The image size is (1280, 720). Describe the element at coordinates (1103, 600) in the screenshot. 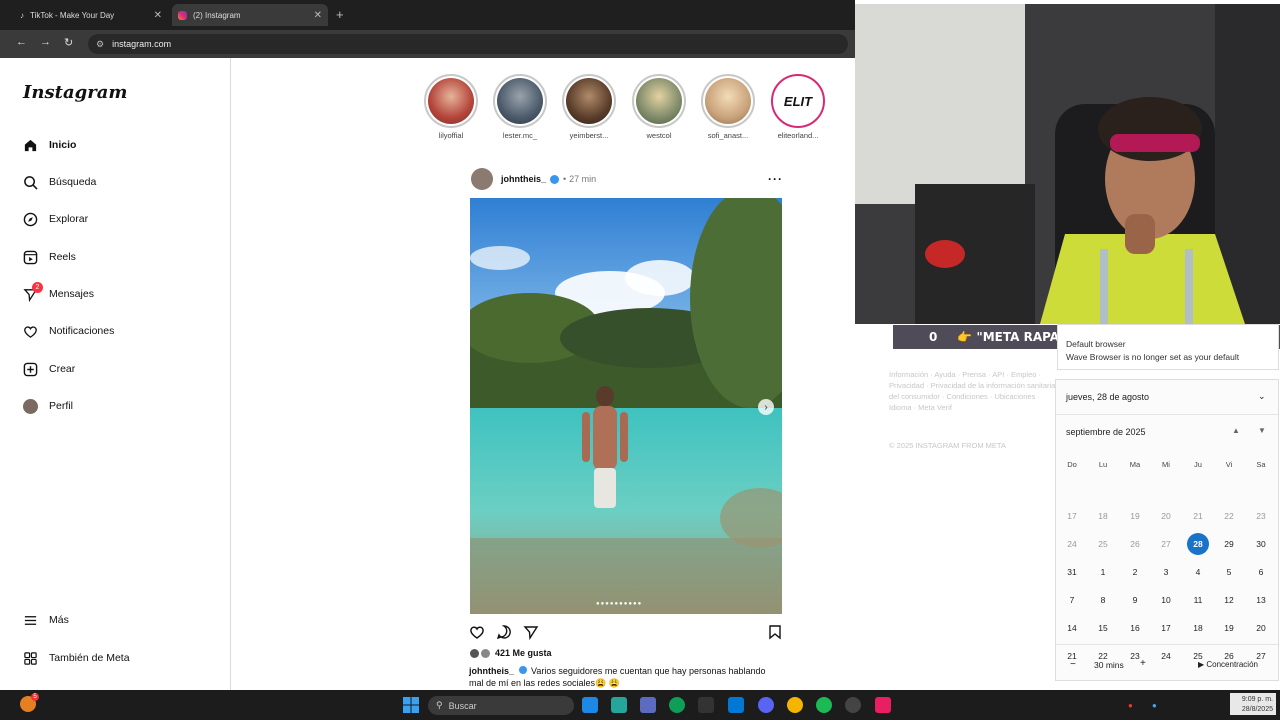

I see `calendar-day: 8` at that location.